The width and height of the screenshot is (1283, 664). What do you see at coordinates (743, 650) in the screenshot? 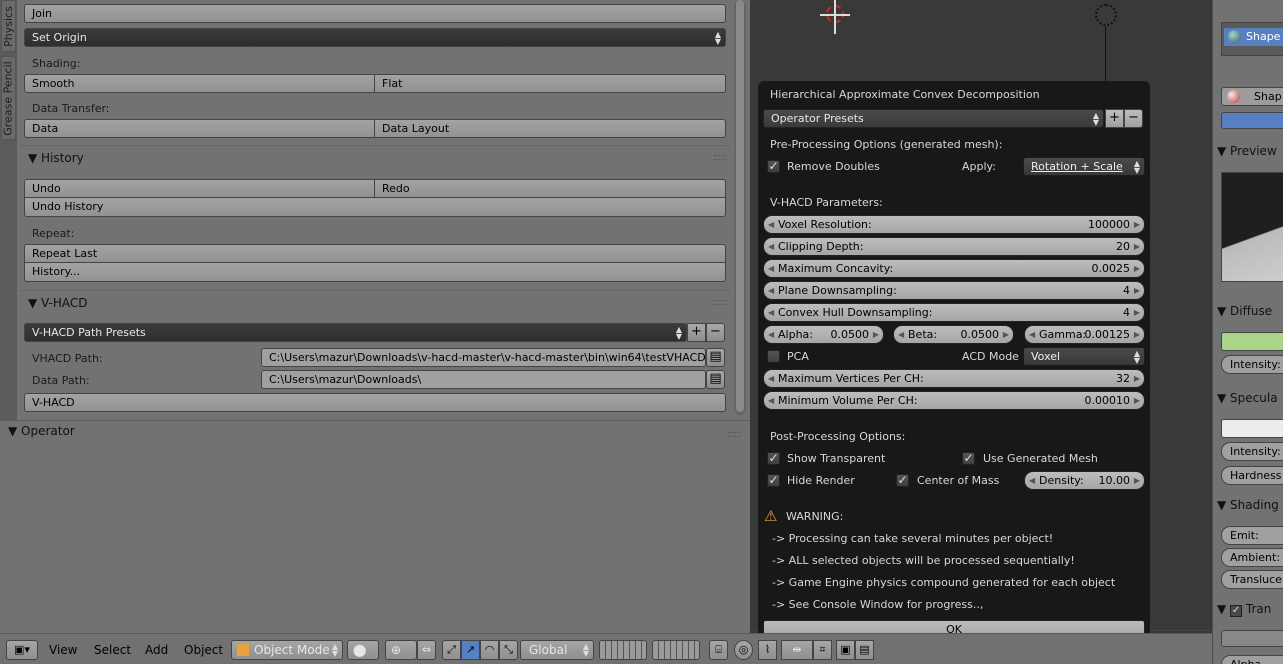
I see `proportional-edit-icon: ◎` at bounding box center [743, 650].